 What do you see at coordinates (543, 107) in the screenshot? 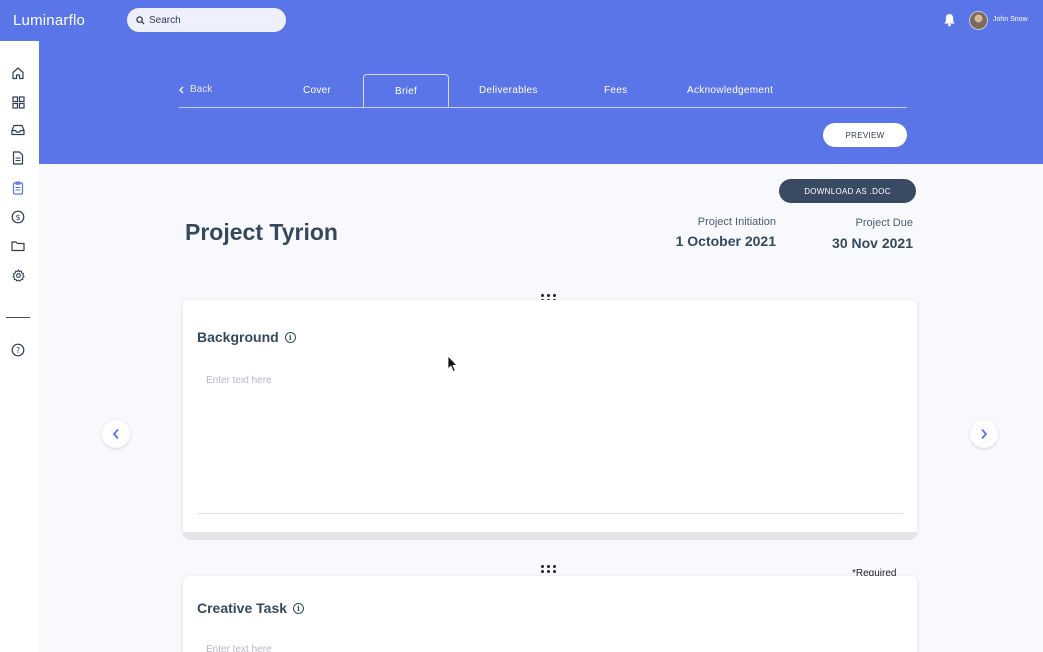
I see `tabs-underline` at bounding box center [543, 107].